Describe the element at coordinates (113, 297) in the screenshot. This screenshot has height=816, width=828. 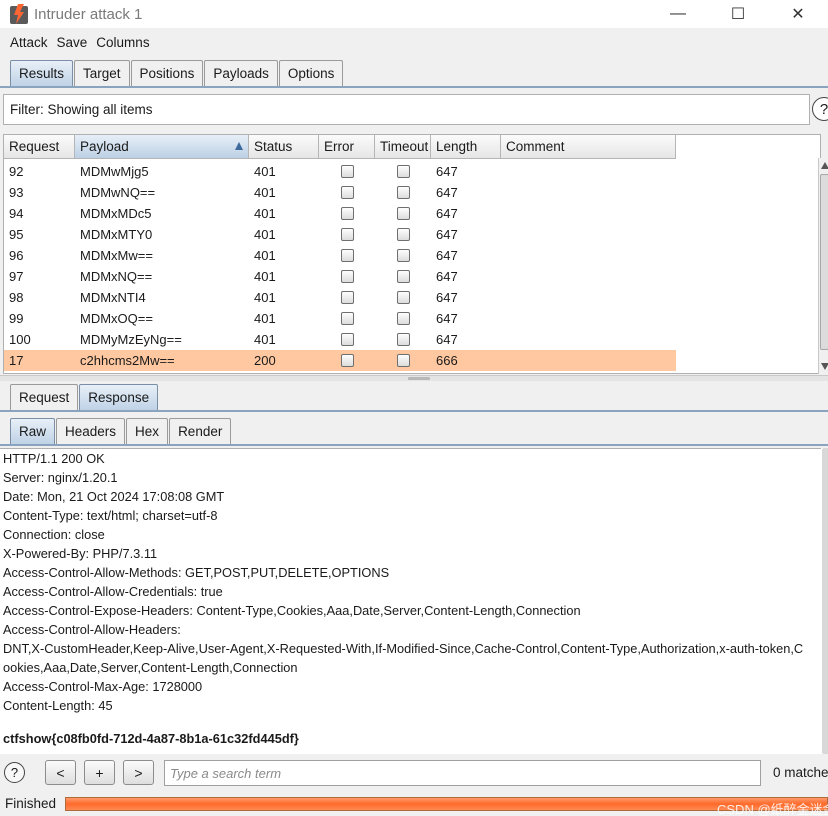
I see `cell-payload: MDMxNTI4` at that location.